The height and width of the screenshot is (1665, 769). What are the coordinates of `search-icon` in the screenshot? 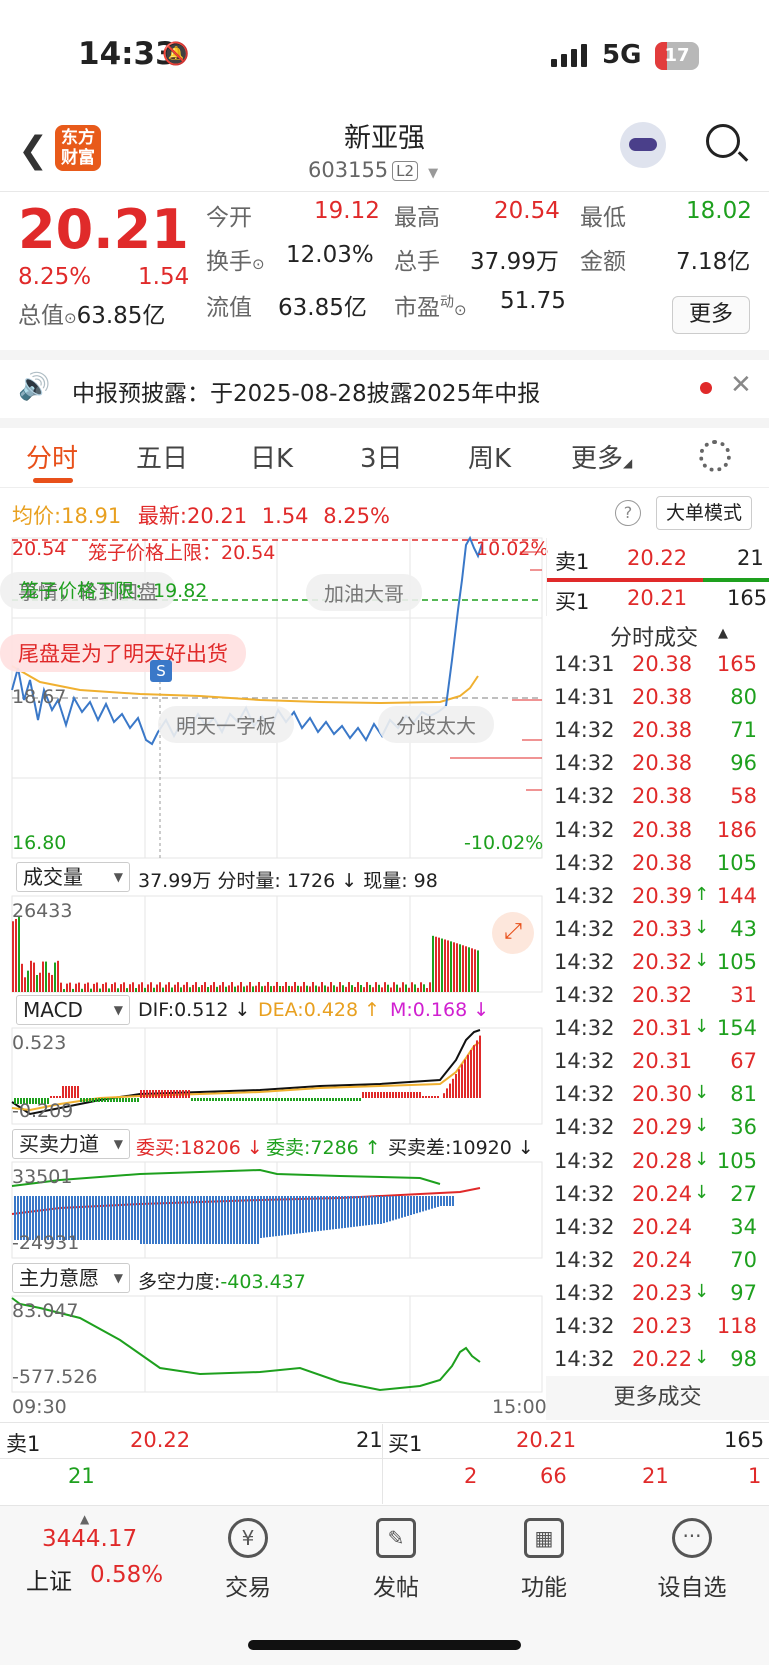 It's located at (723, 141).